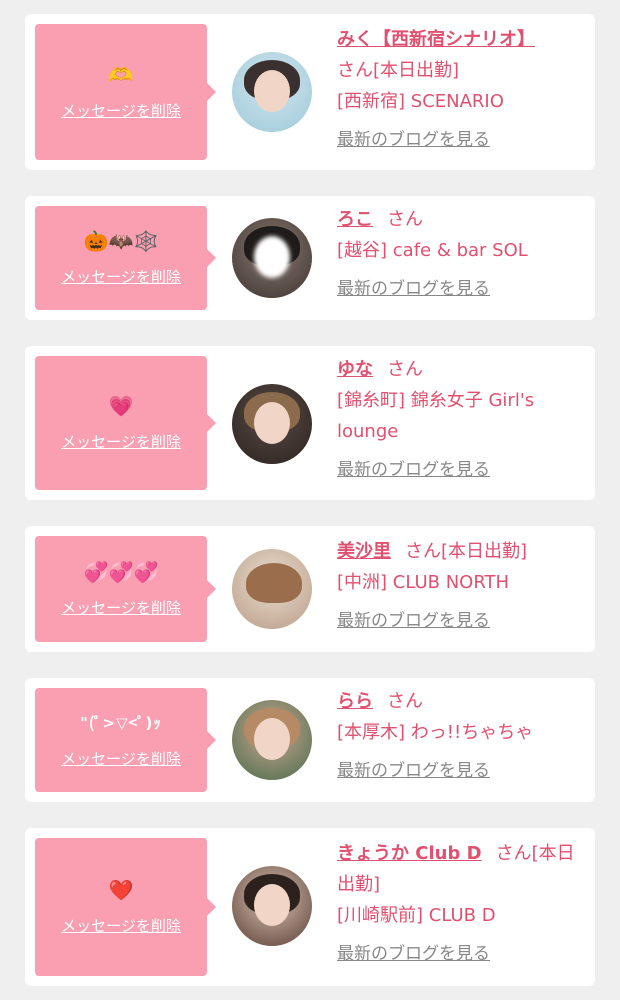 The height and width of the screenshot is (1000, 620). I want to click on sender-name-link: らら, so click(355, 701).